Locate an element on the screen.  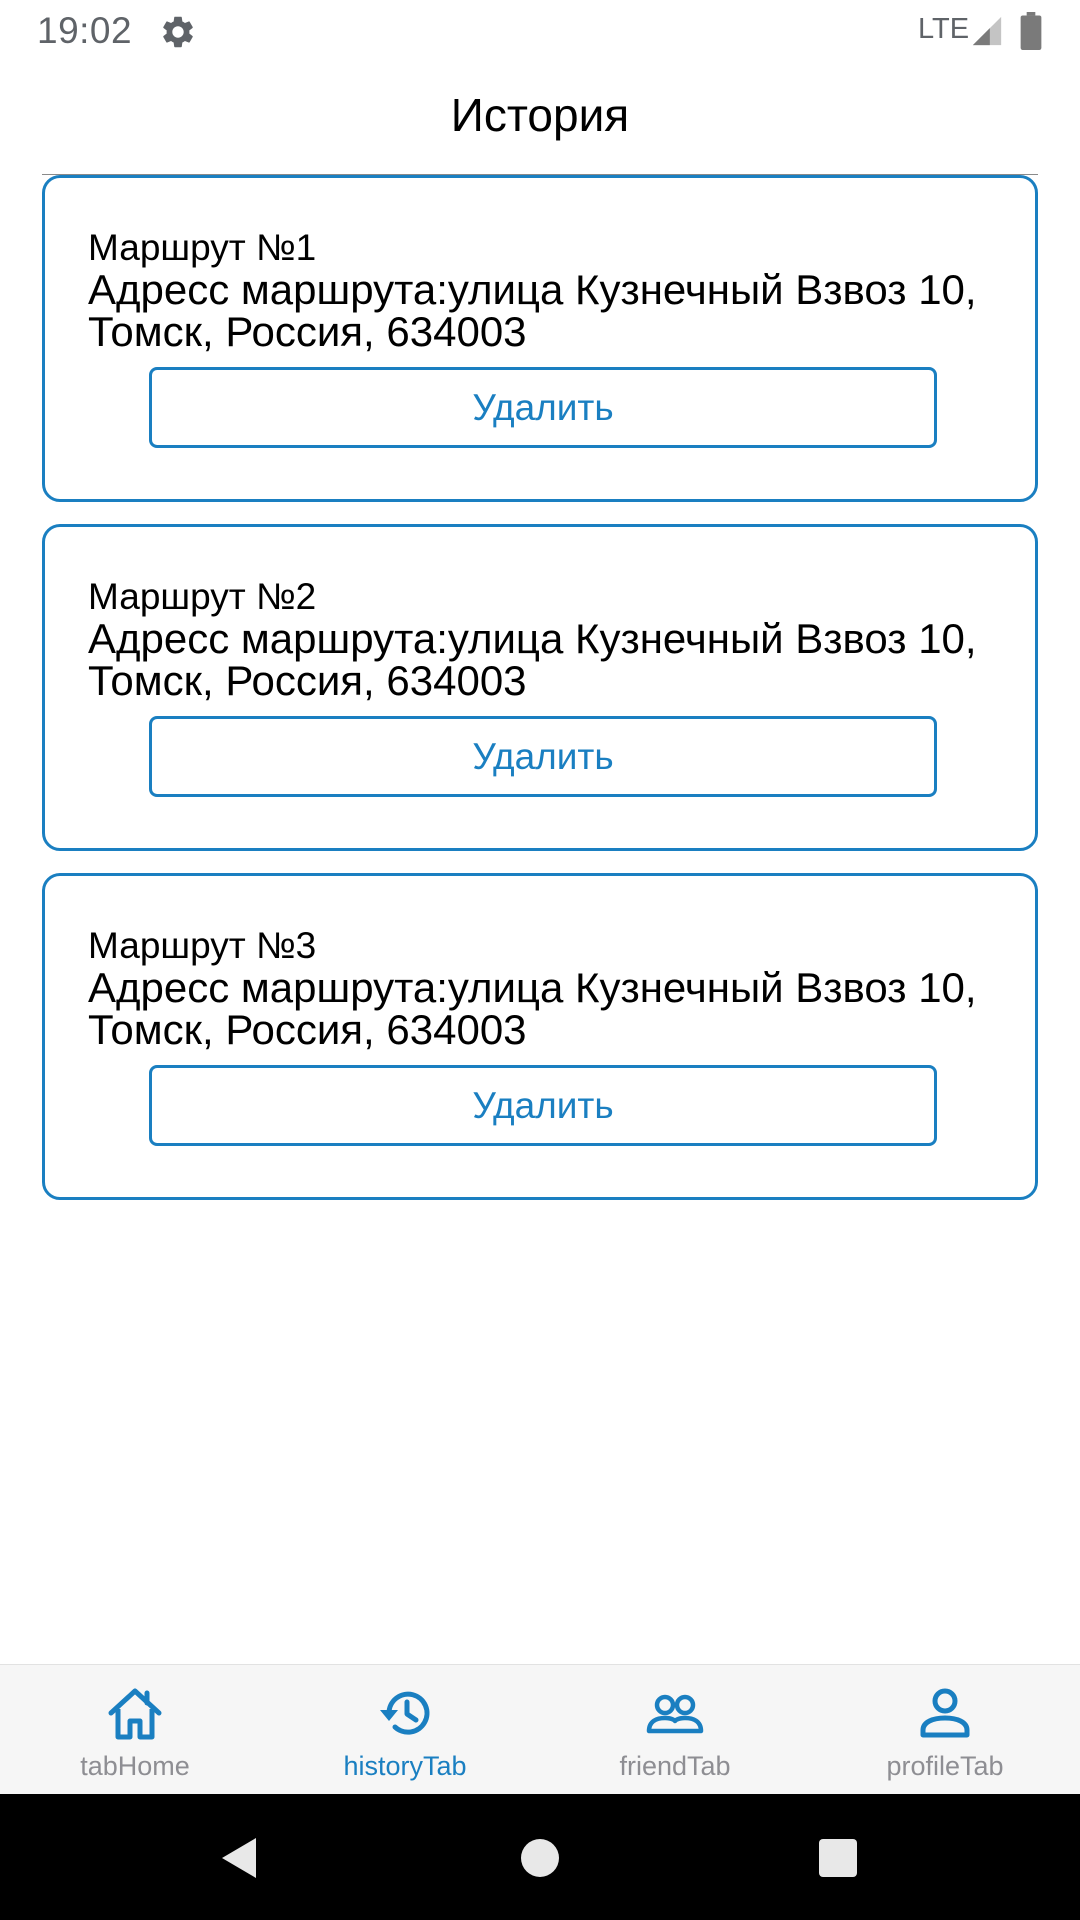
tab-label: historyTab is located at coordinates (405, 1766).